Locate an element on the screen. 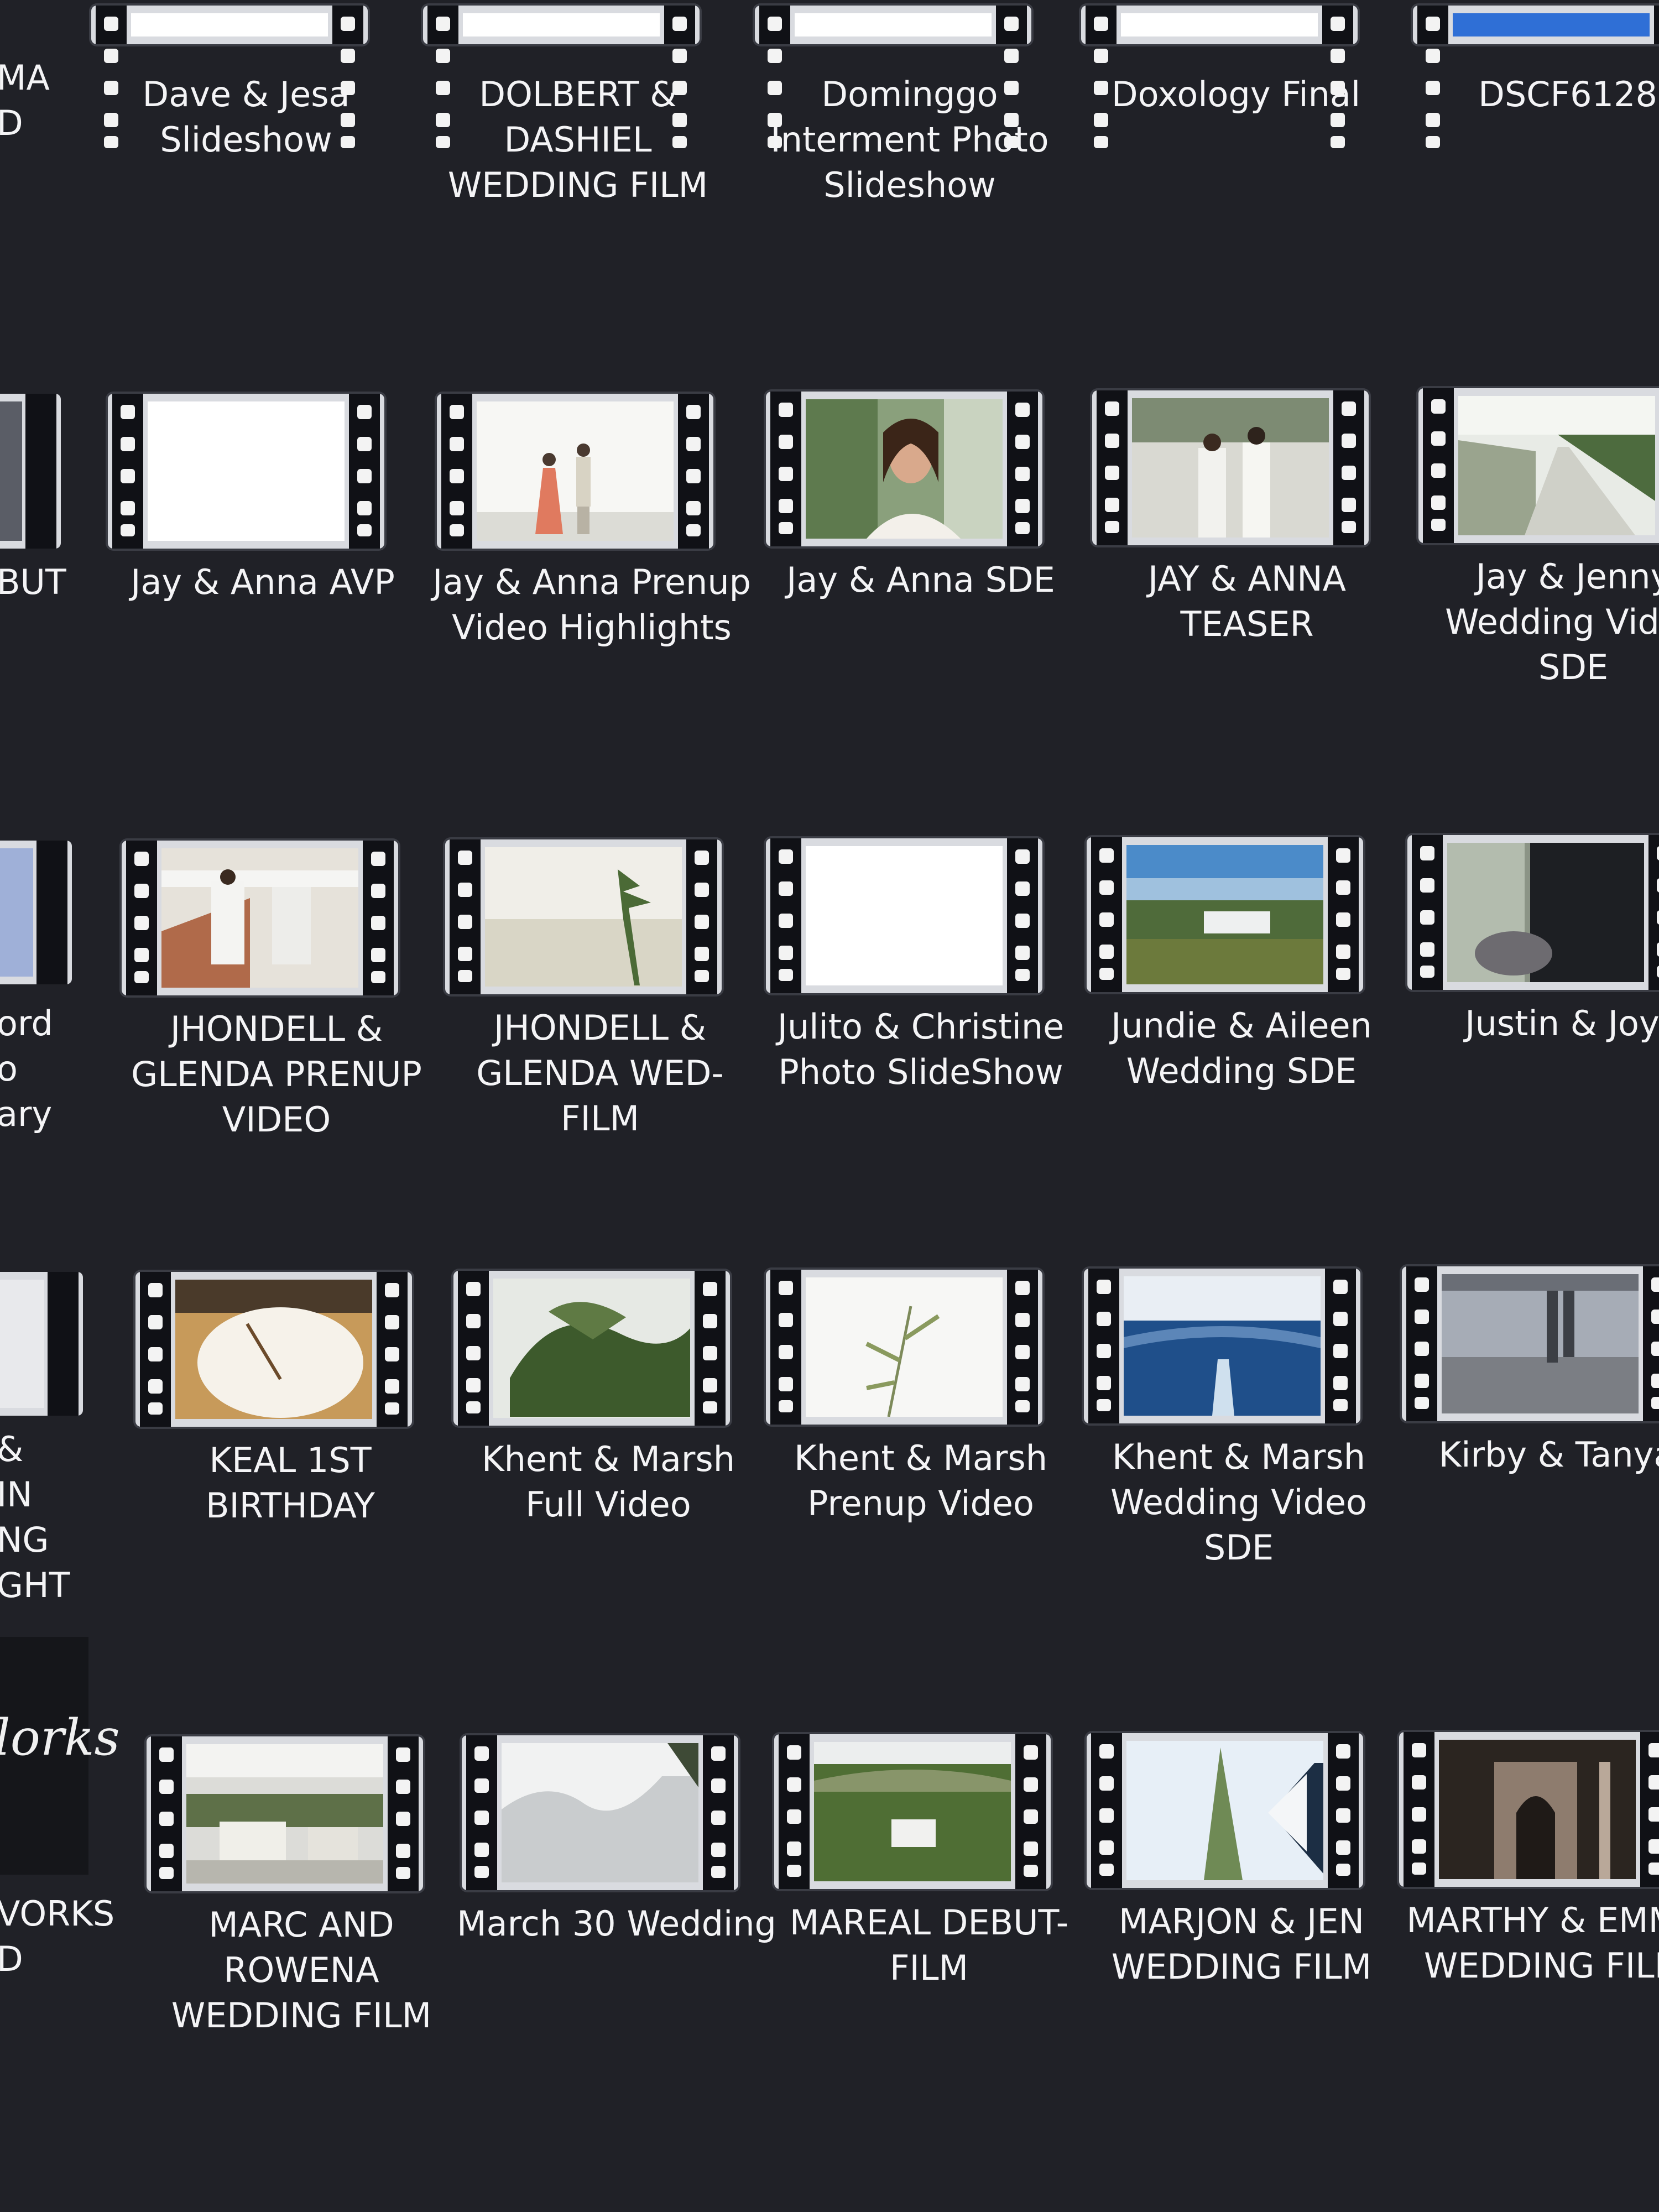 This screenshot has height=2212, width=1659. video-label: KEAL 1ST BIRTHDAY is located at coordinates (290, 1483).